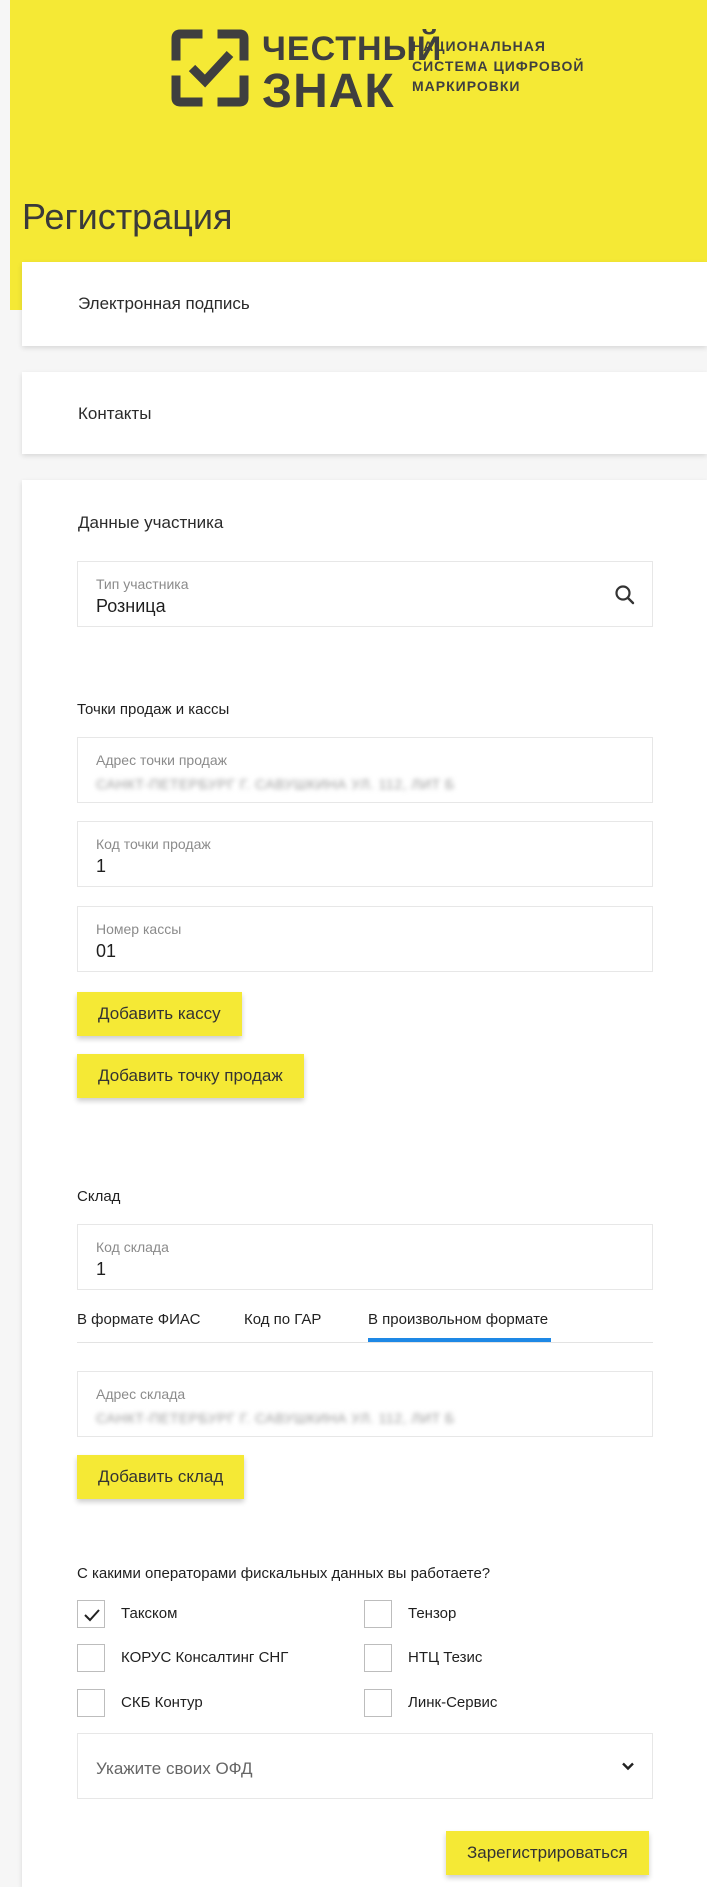 The height and width of the screenshot is (1887, 707). Describe the element at coordinates (139, 929) in the screenshot. I see `register-number-label: Номер кассы` at that location.